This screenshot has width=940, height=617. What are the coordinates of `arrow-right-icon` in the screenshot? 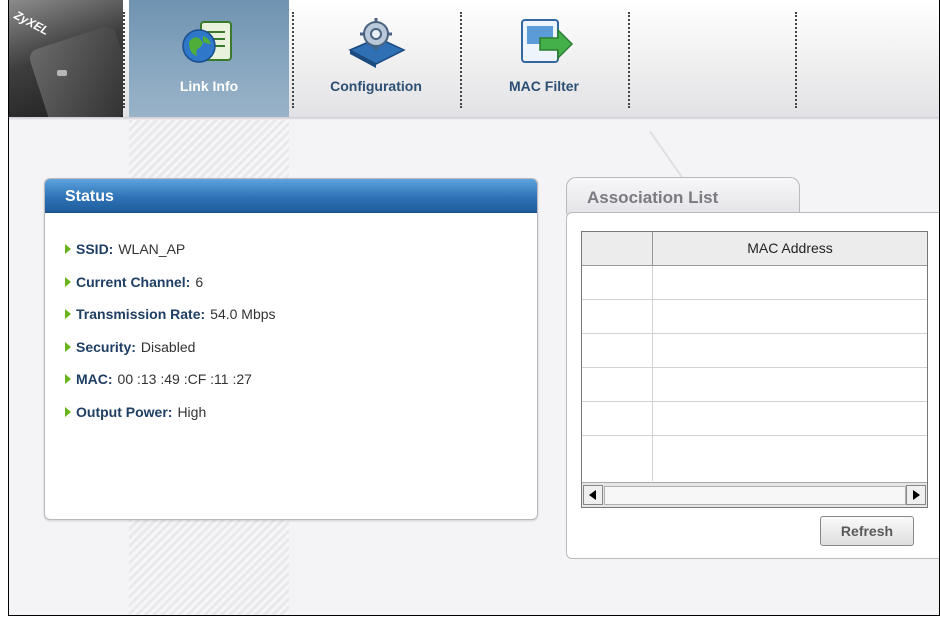 It's located at (916, 495).